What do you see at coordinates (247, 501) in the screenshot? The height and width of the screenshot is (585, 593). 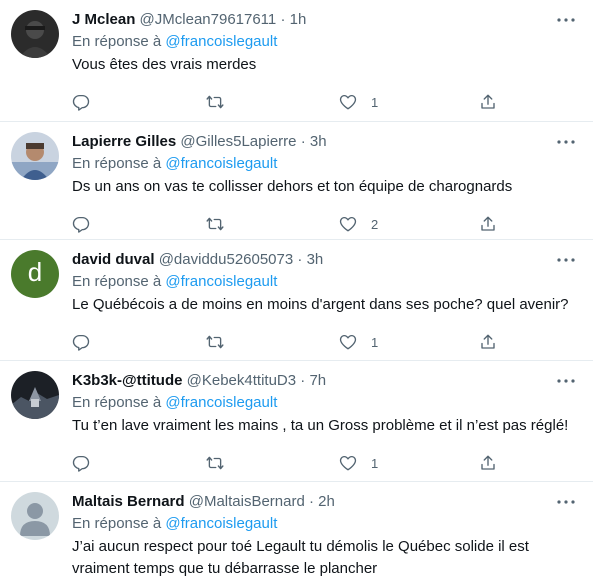 I see `user-handle: @MaltaisBernard` at bounding box center [247, 501].